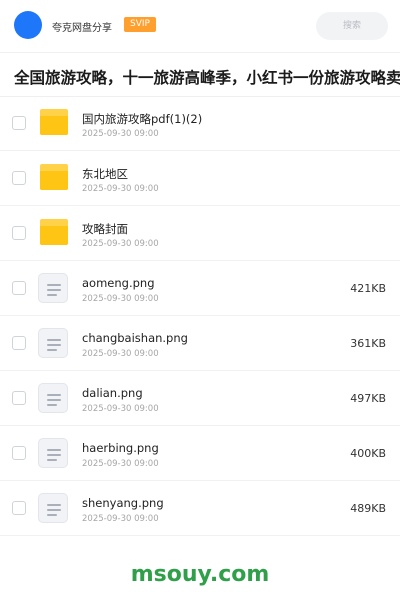 This screenshot has height=600, width=400. Describe the element at coordinates (200, 453) in the screenshot. I see `file-row: haerbing.png 2025-09-30 09:00 400KB` at that location.